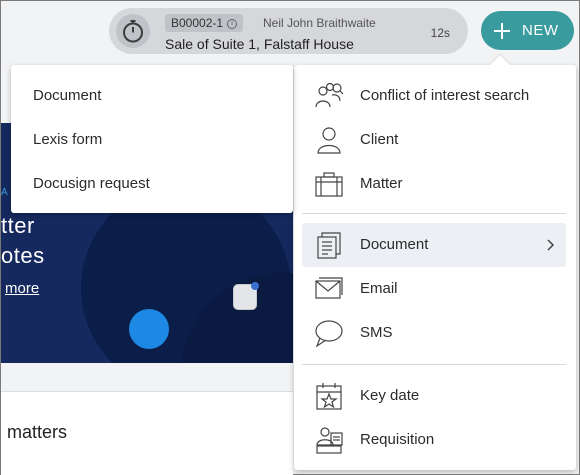  I want to click on matter-code: B00002-1, so click(197, 23).